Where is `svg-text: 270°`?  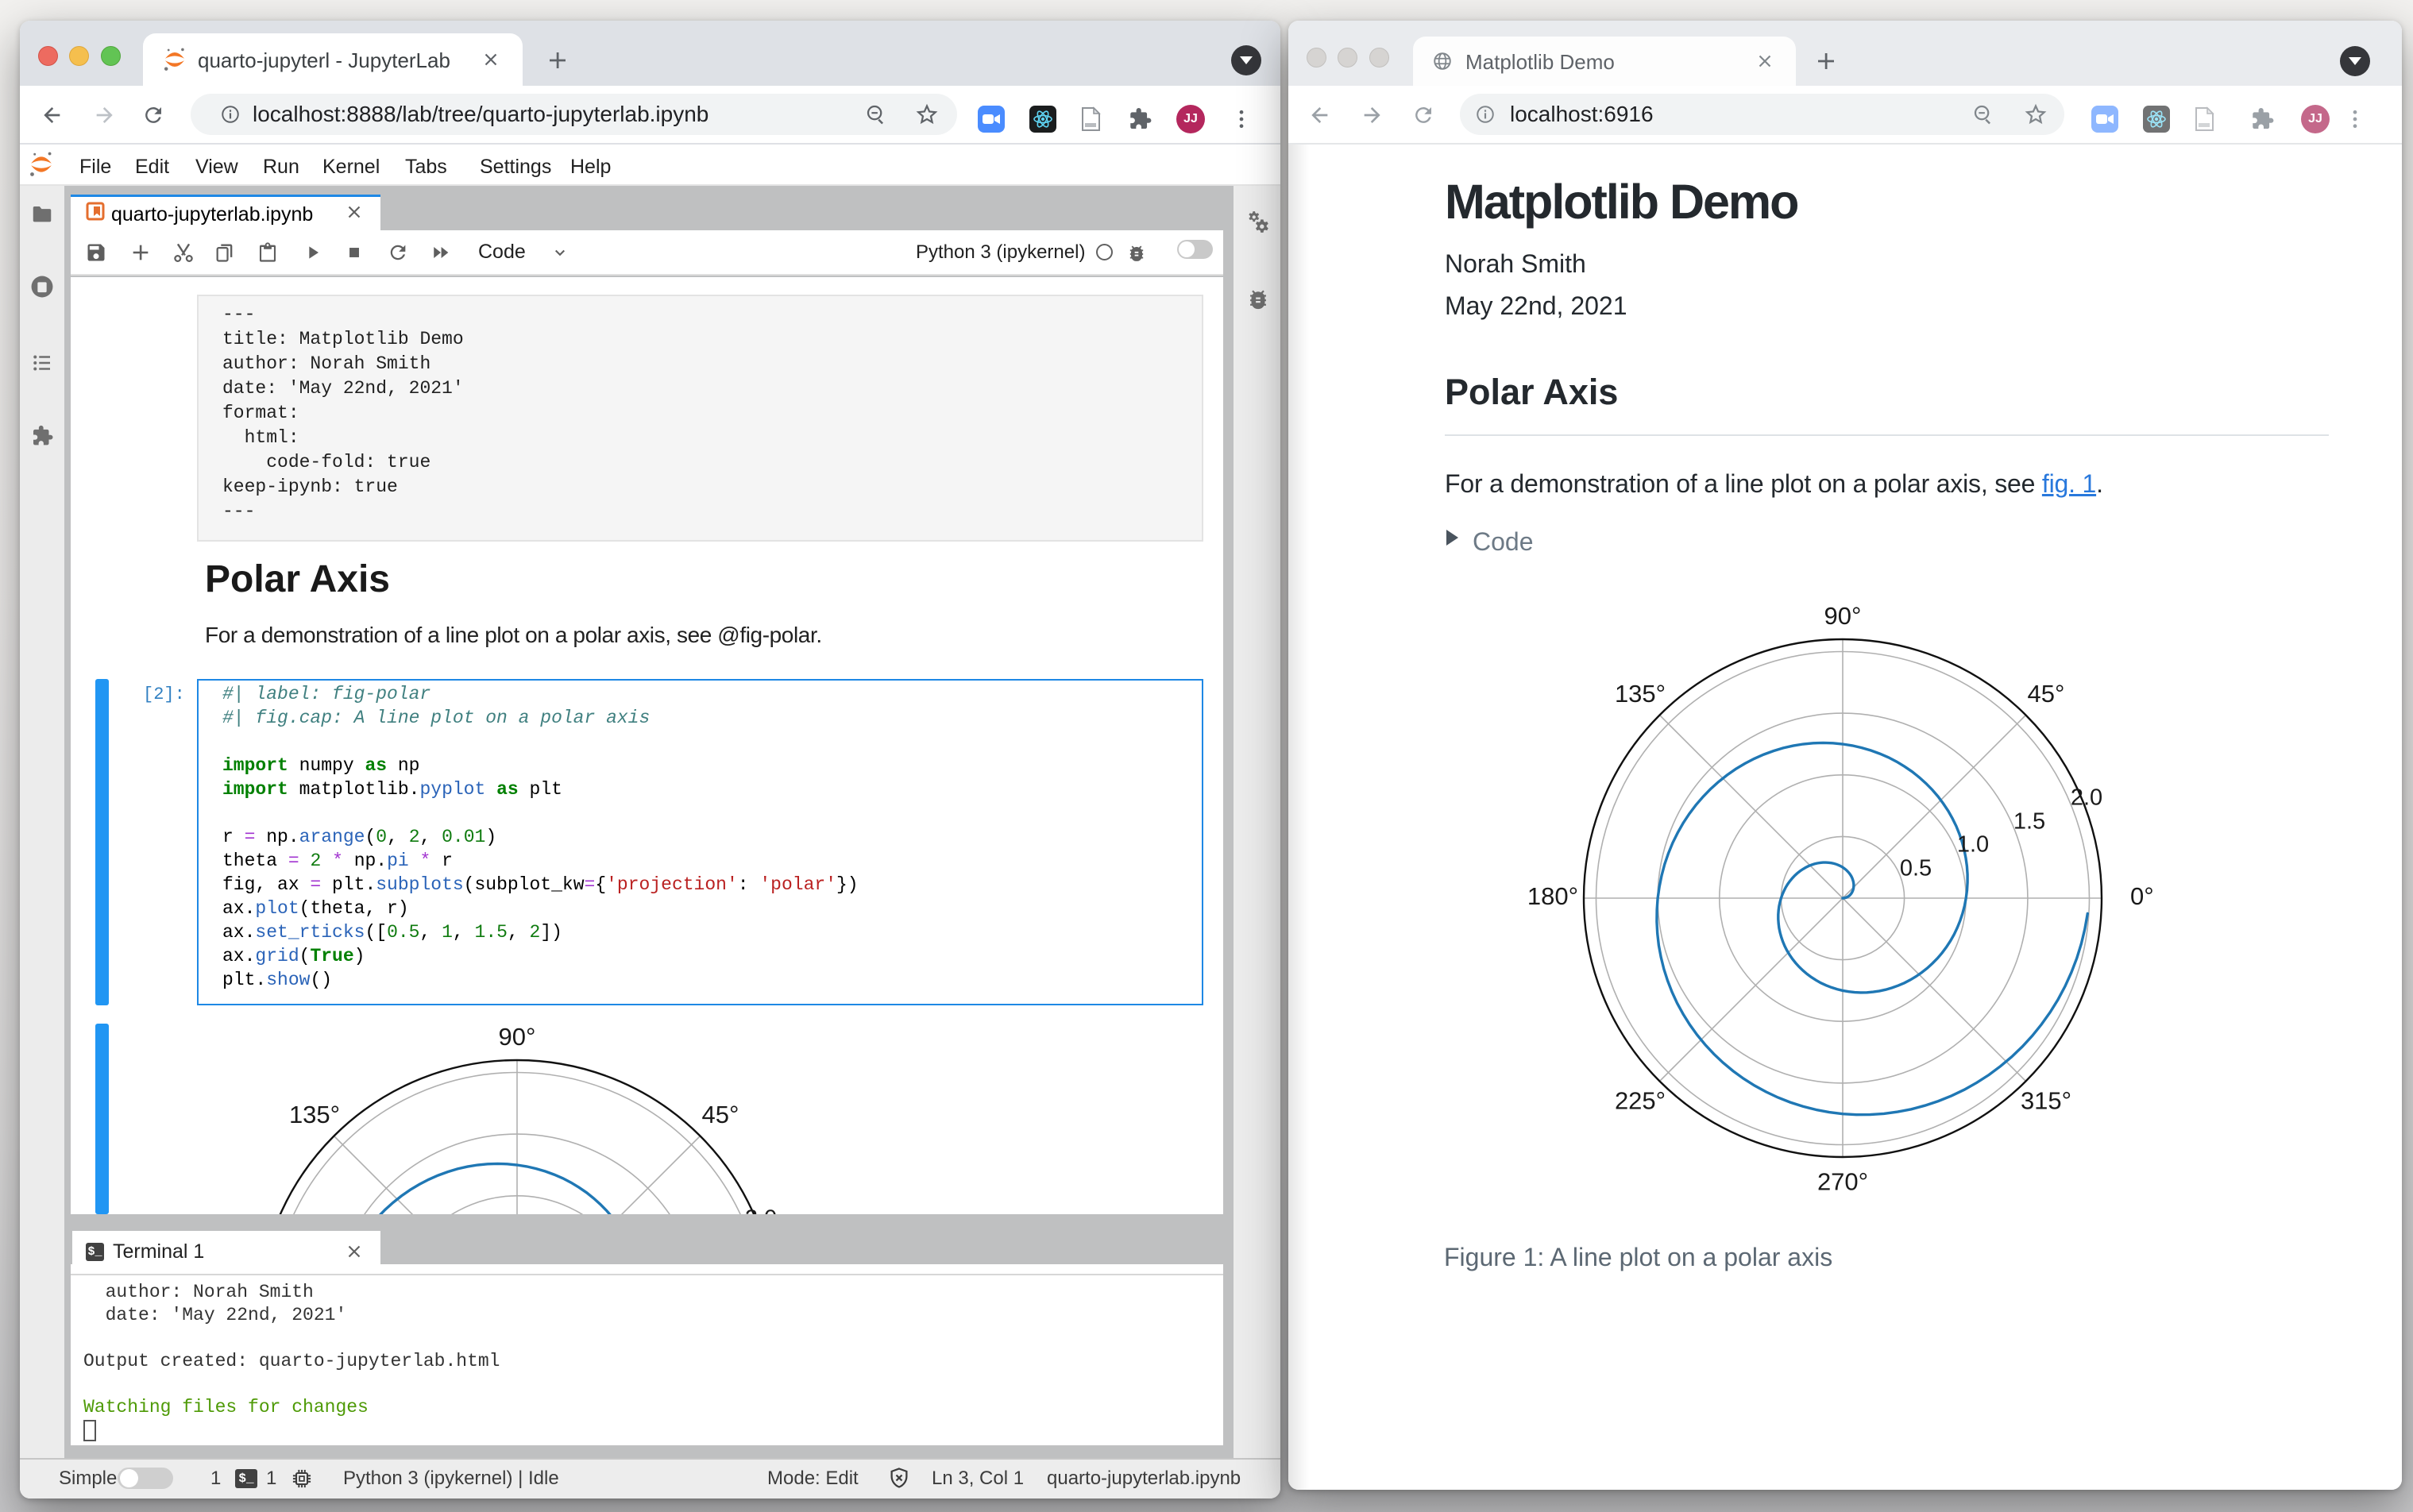
svg-text: 270° is located at coordinates (1842, 1181).